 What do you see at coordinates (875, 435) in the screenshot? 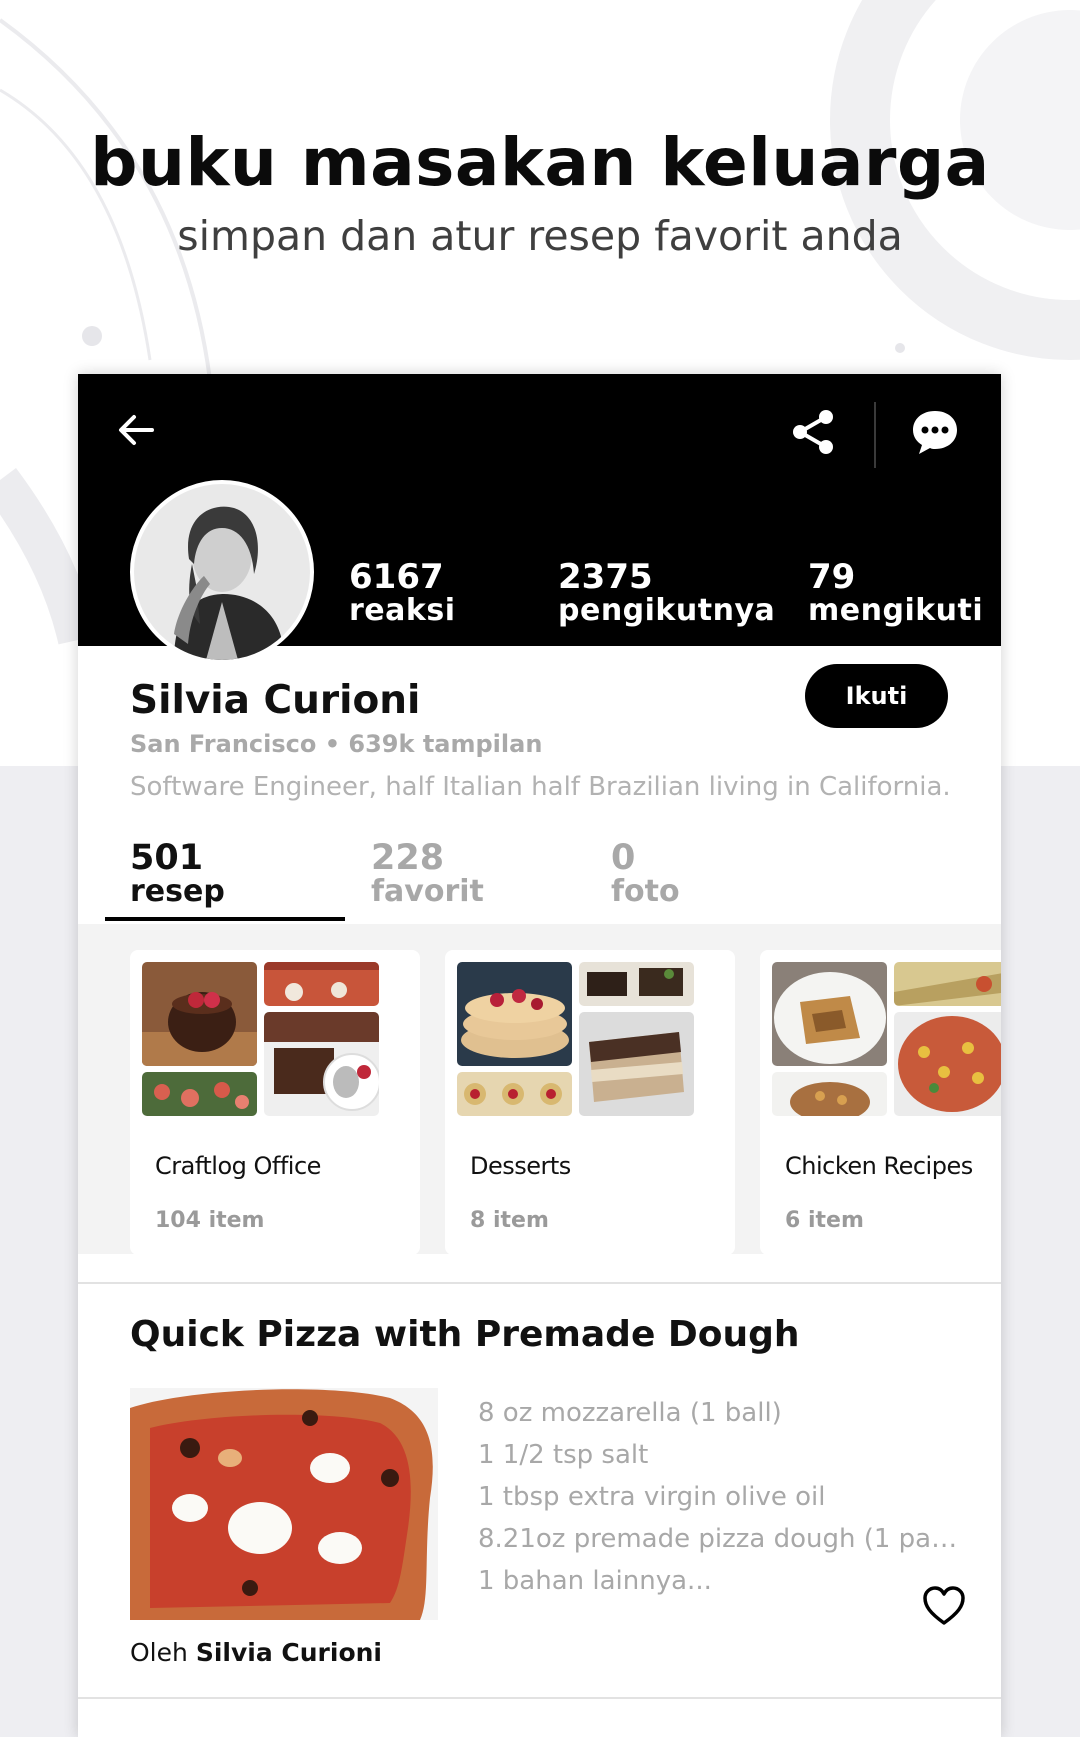
I see `toolbar-divider` at bounding box center [875, 435].